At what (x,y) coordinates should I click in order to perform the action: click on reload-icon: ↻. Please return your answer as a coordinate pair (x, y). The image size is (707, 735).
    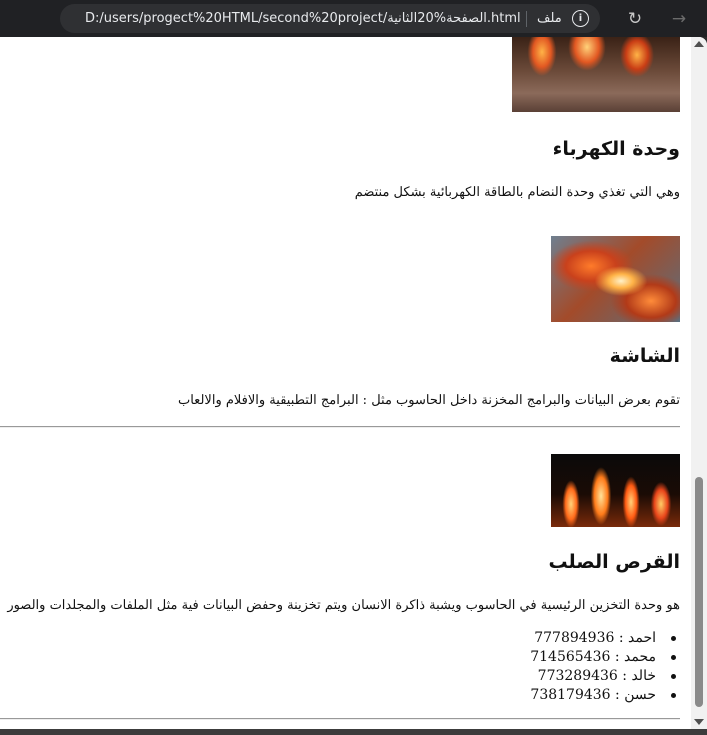
    Looking at the image, I should click on (635, 19).